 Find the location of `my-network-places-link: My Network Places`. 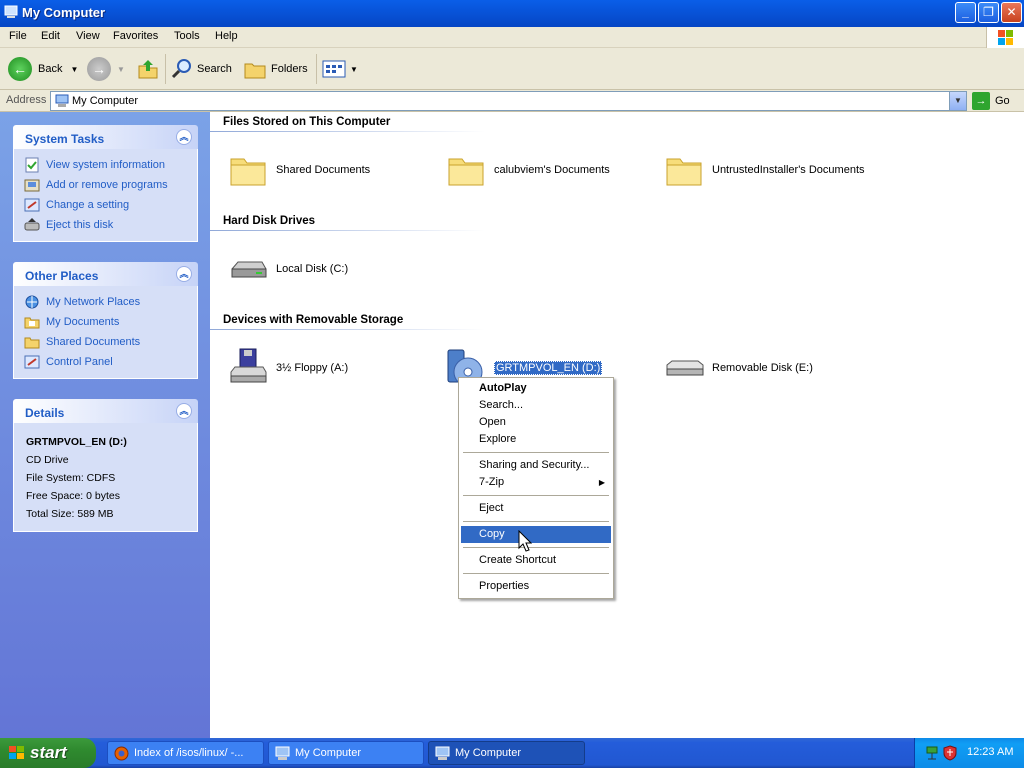

my-network-places-link: My Network Places is located at coordinates (110, 302).